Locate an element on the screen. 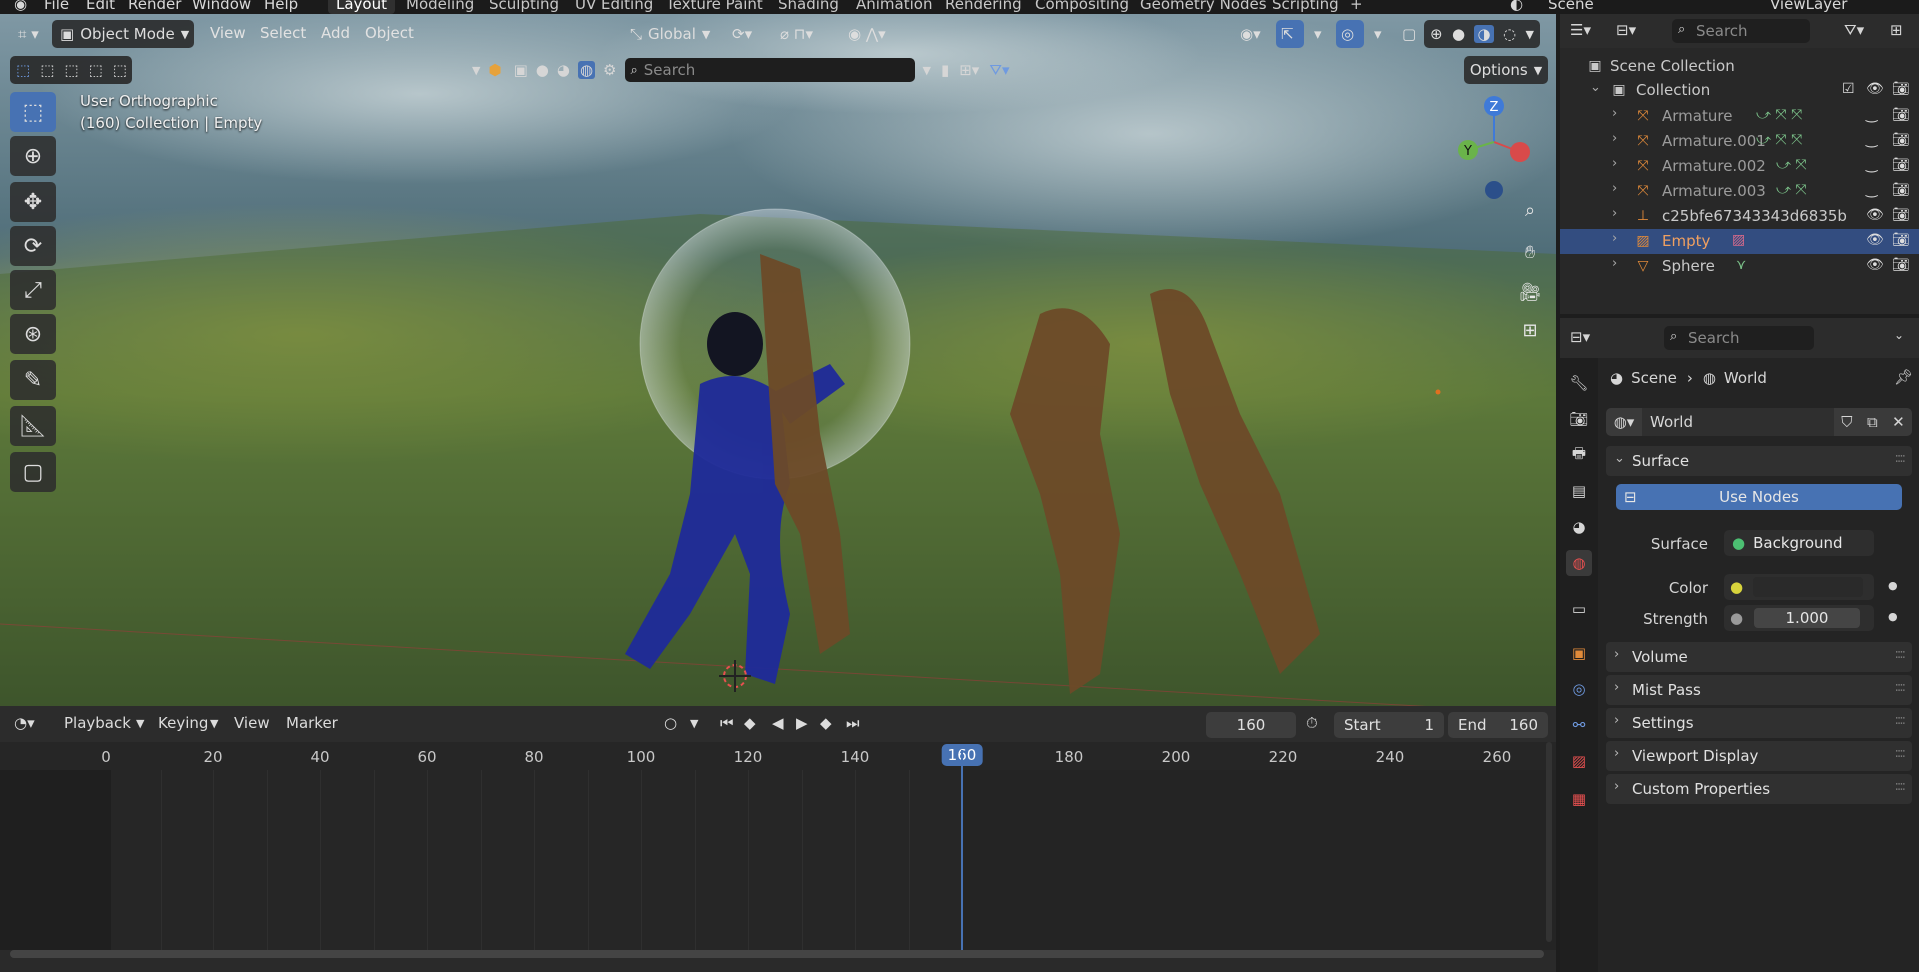 This screenshot has width=1919, height=972. filter-sphere-icon: ● is located at coordinates (542, 70).